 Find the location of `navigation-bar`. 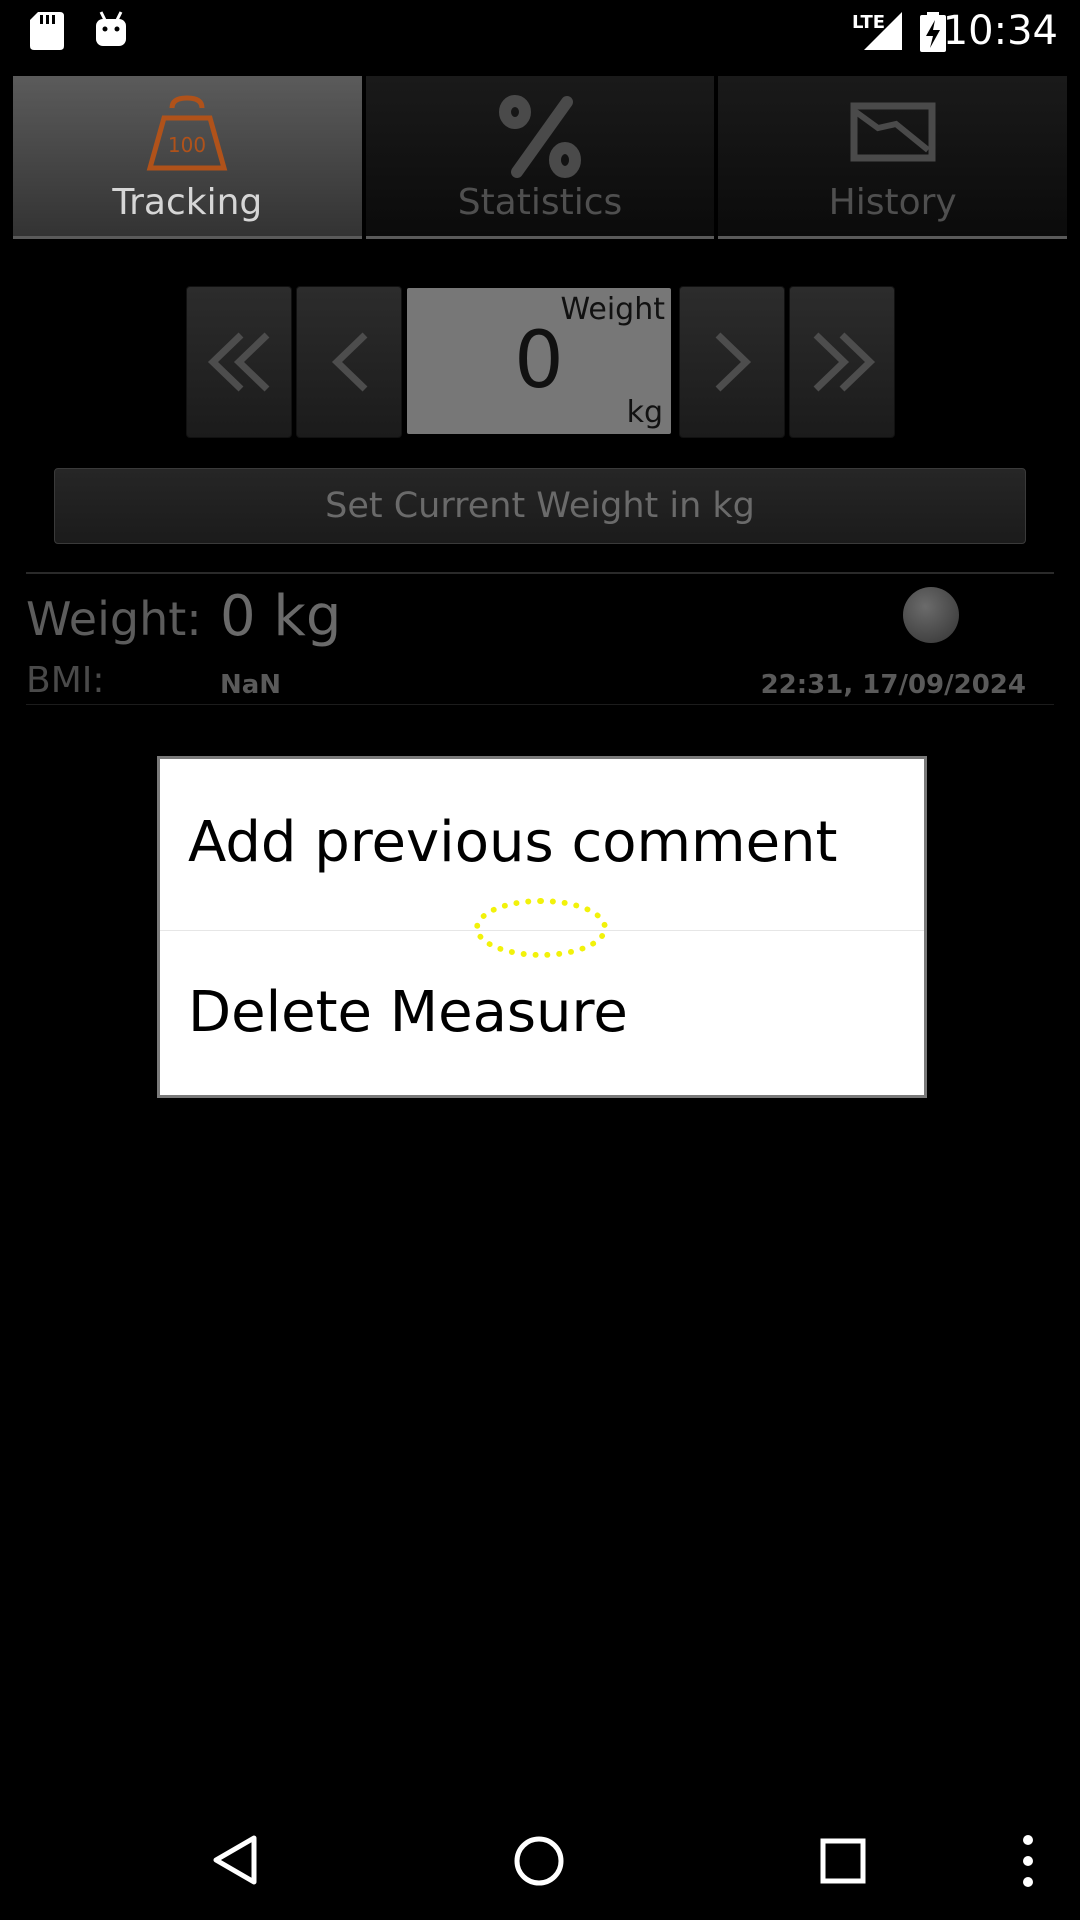

navigation-bar is located at coordinates (540, 1860).